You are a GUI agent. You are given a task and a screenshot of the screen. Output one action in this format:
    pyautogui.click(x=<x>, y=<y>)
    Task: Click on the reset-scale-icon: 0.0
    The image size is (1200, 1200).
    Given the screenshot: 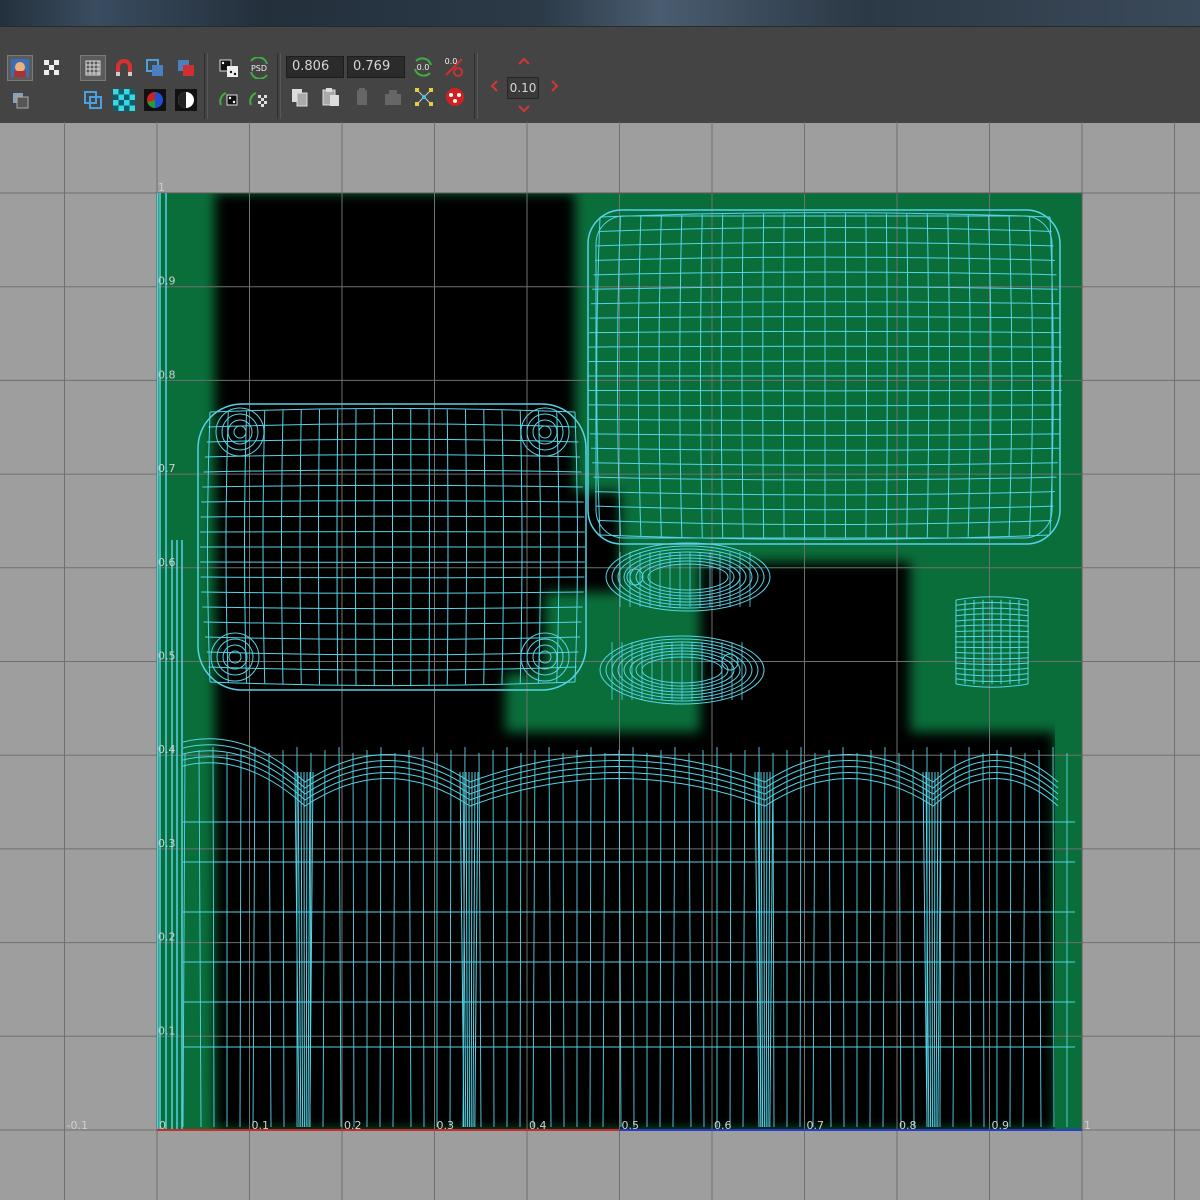 What is the action you would take?
    pyautogui.click(x=454, y=67)
    